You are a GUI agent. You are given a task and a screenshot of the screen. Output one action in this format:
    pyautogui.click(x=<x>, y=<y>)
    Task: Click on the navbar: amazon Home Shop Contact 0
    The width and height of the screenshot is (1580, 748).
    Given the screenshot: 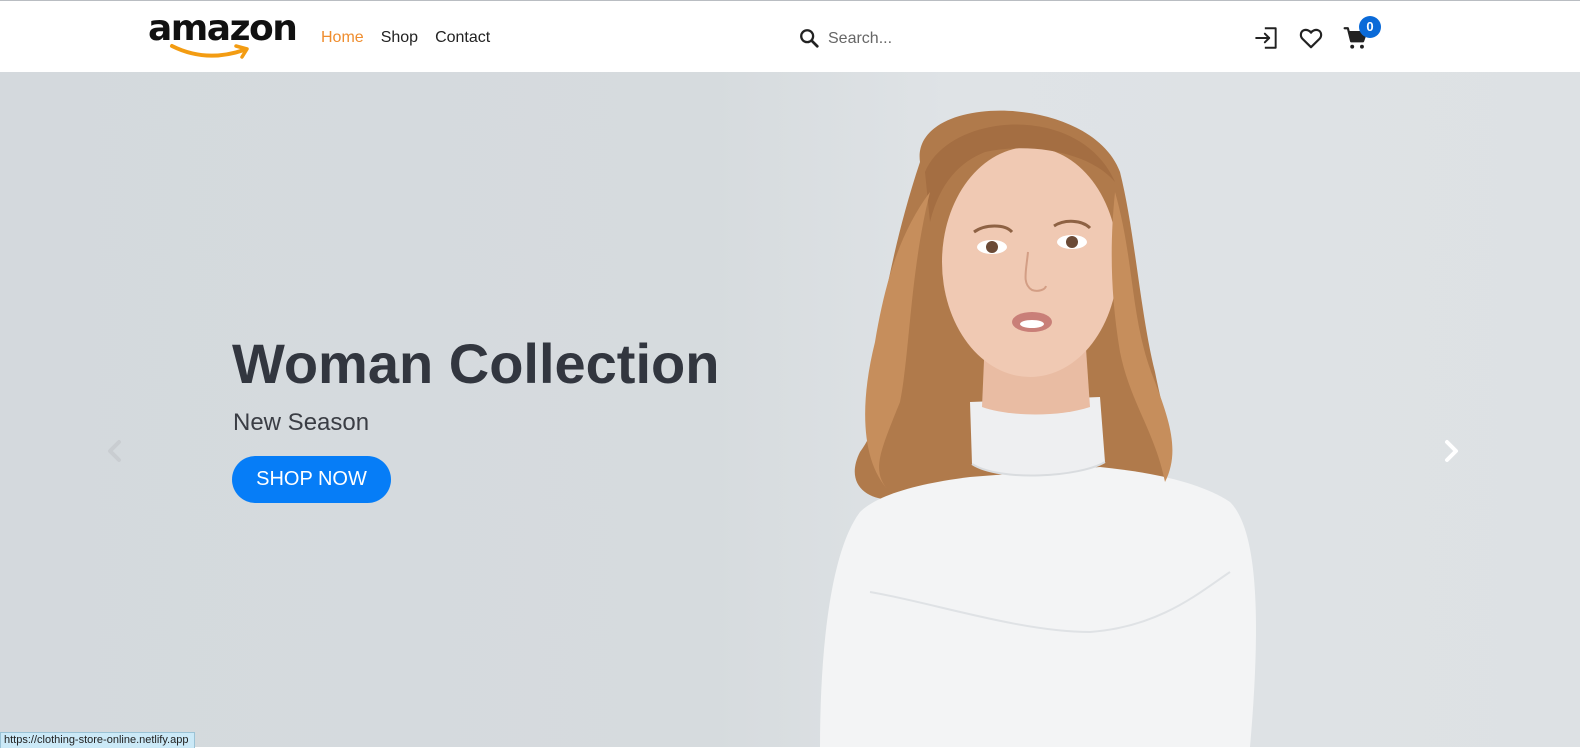 What is the action you would take?
    pyautogui.click(x=790, y=36)
    